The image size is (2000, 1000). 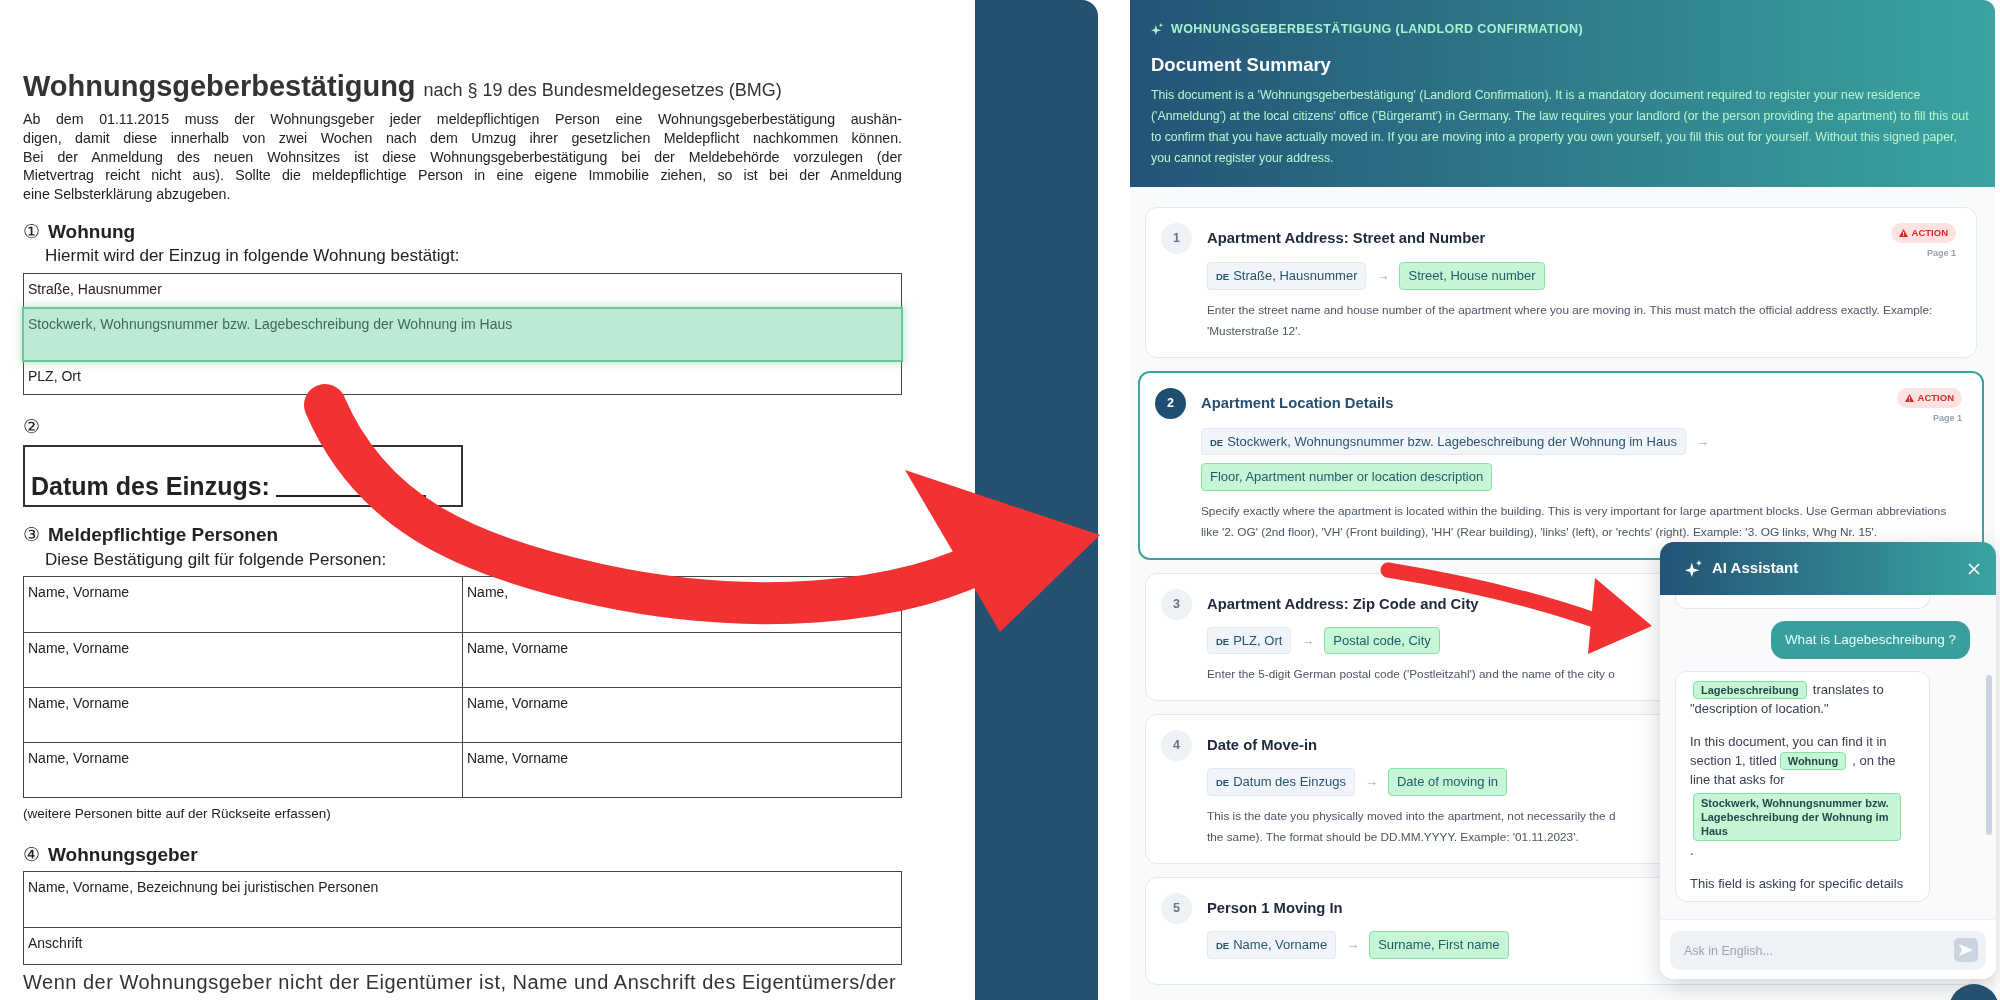 What do you see at coordinates (1797, 817) in the screenshot?
I see `term-tag: Stockwerk, Wohnungsnummer bzw. Lagebeschreibung der Wohnung im Haus` at bounding box center [1797, 817].